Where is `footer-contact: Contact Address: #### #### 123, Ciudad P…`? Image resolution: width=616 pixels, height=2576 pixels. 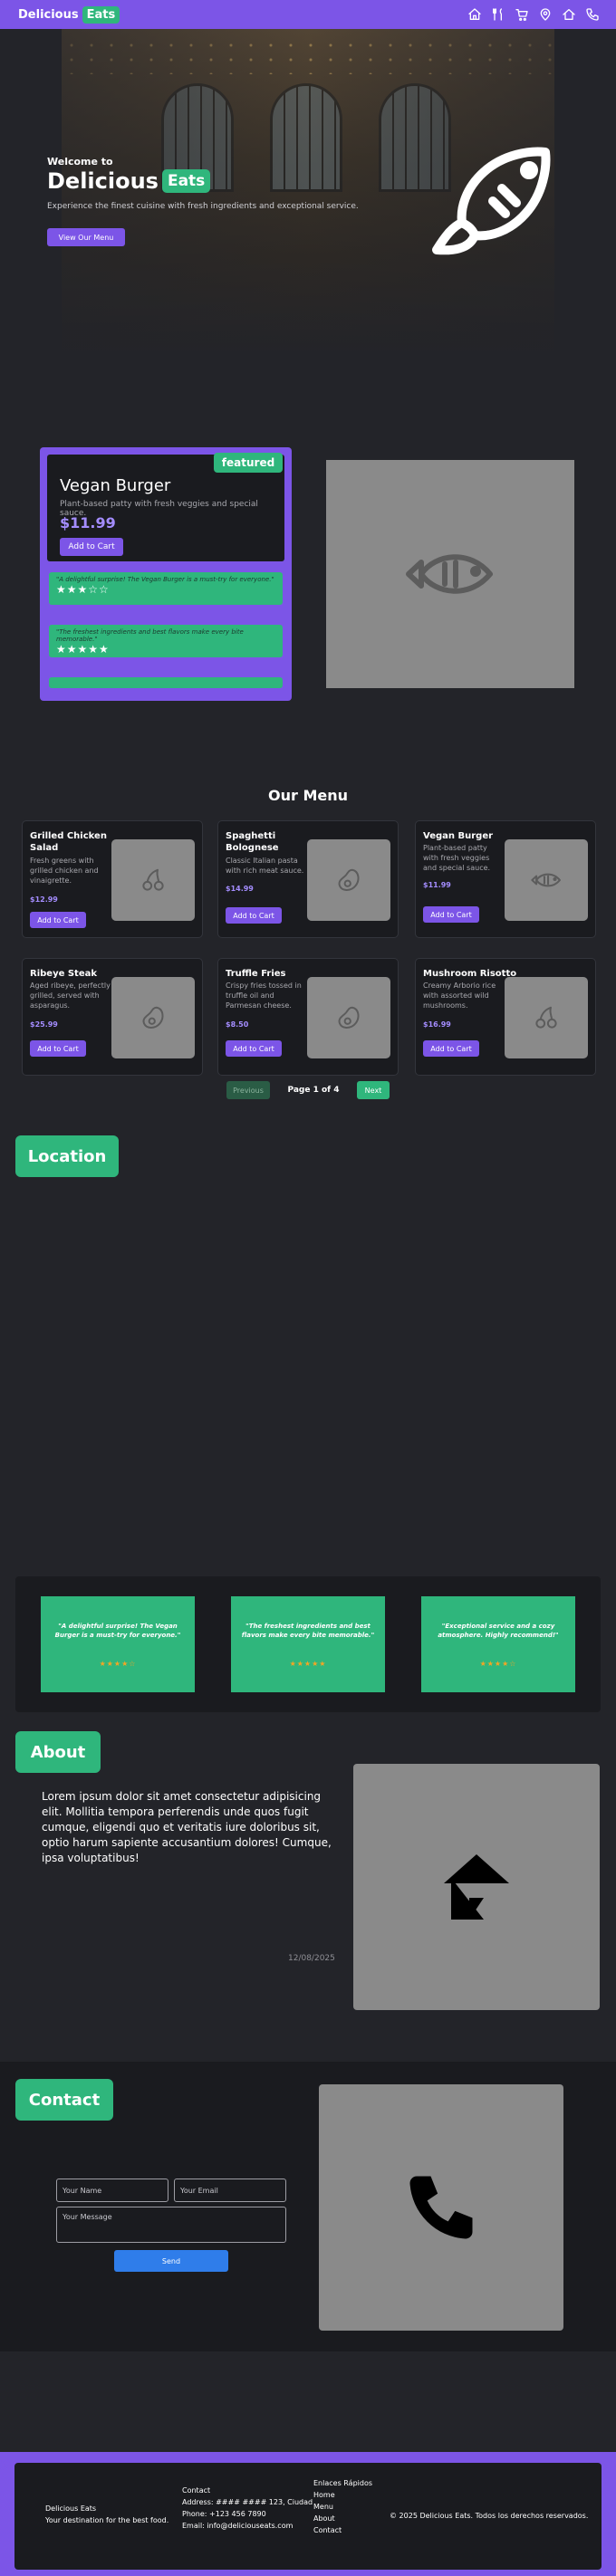 footer-contact: Contact Address: #### #### 123, Ciudad P… is located at coordinates (247, 2508).